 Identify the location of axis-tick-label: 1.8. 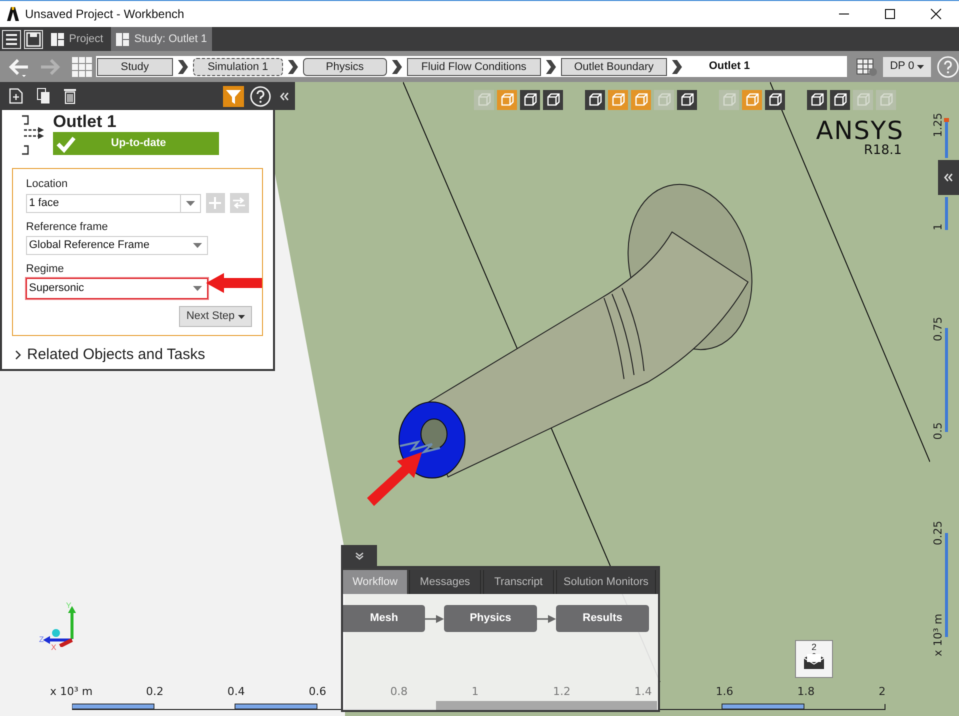
(806, 691).